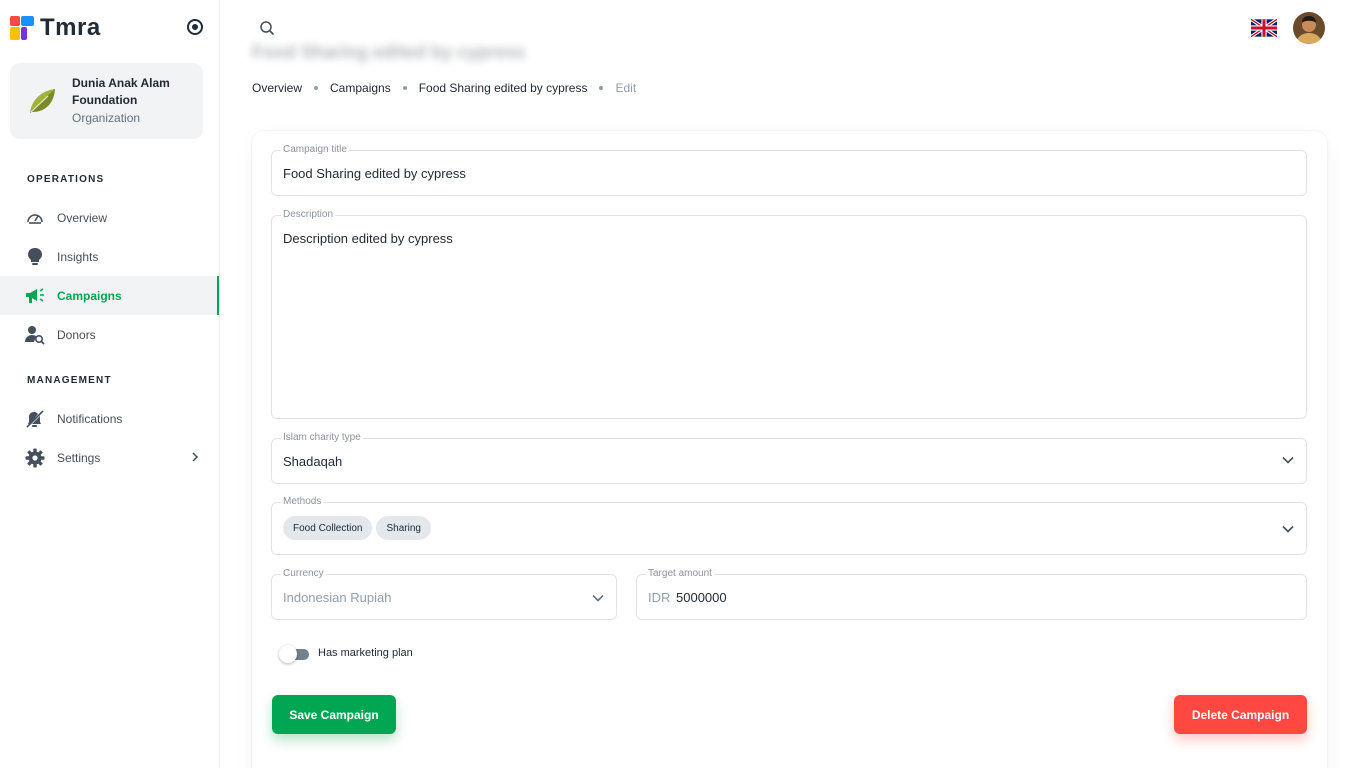  Describe the element at coordinates (374, 173) in the screenshot. I see `field-value: Food Sharing edited by cypress` at that location.